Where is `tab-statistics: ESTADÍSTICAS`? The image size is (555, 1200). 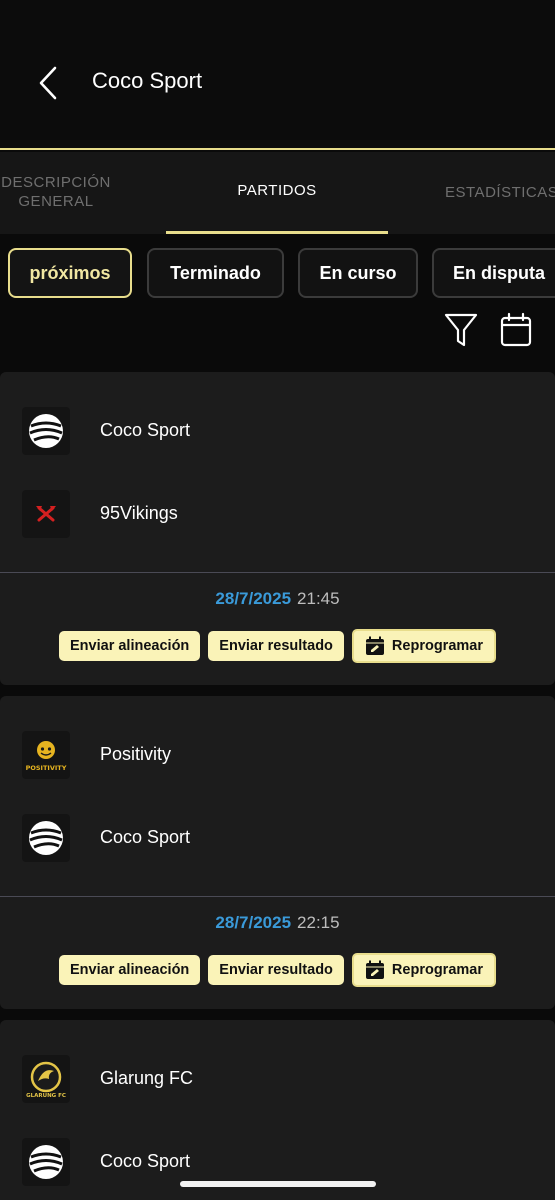 tab-statistics: ESTADÍSTICAS is located at coordinates (497, 193).